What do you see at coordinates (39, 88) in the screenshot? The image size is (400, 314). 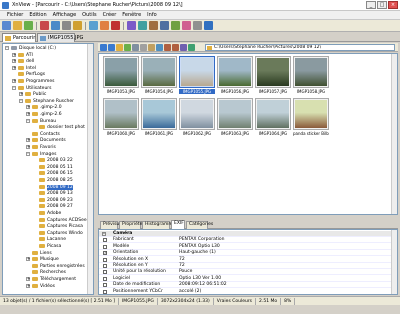 I see `tree-item-label: Utilisateurs` at bounding box center [39, 88].